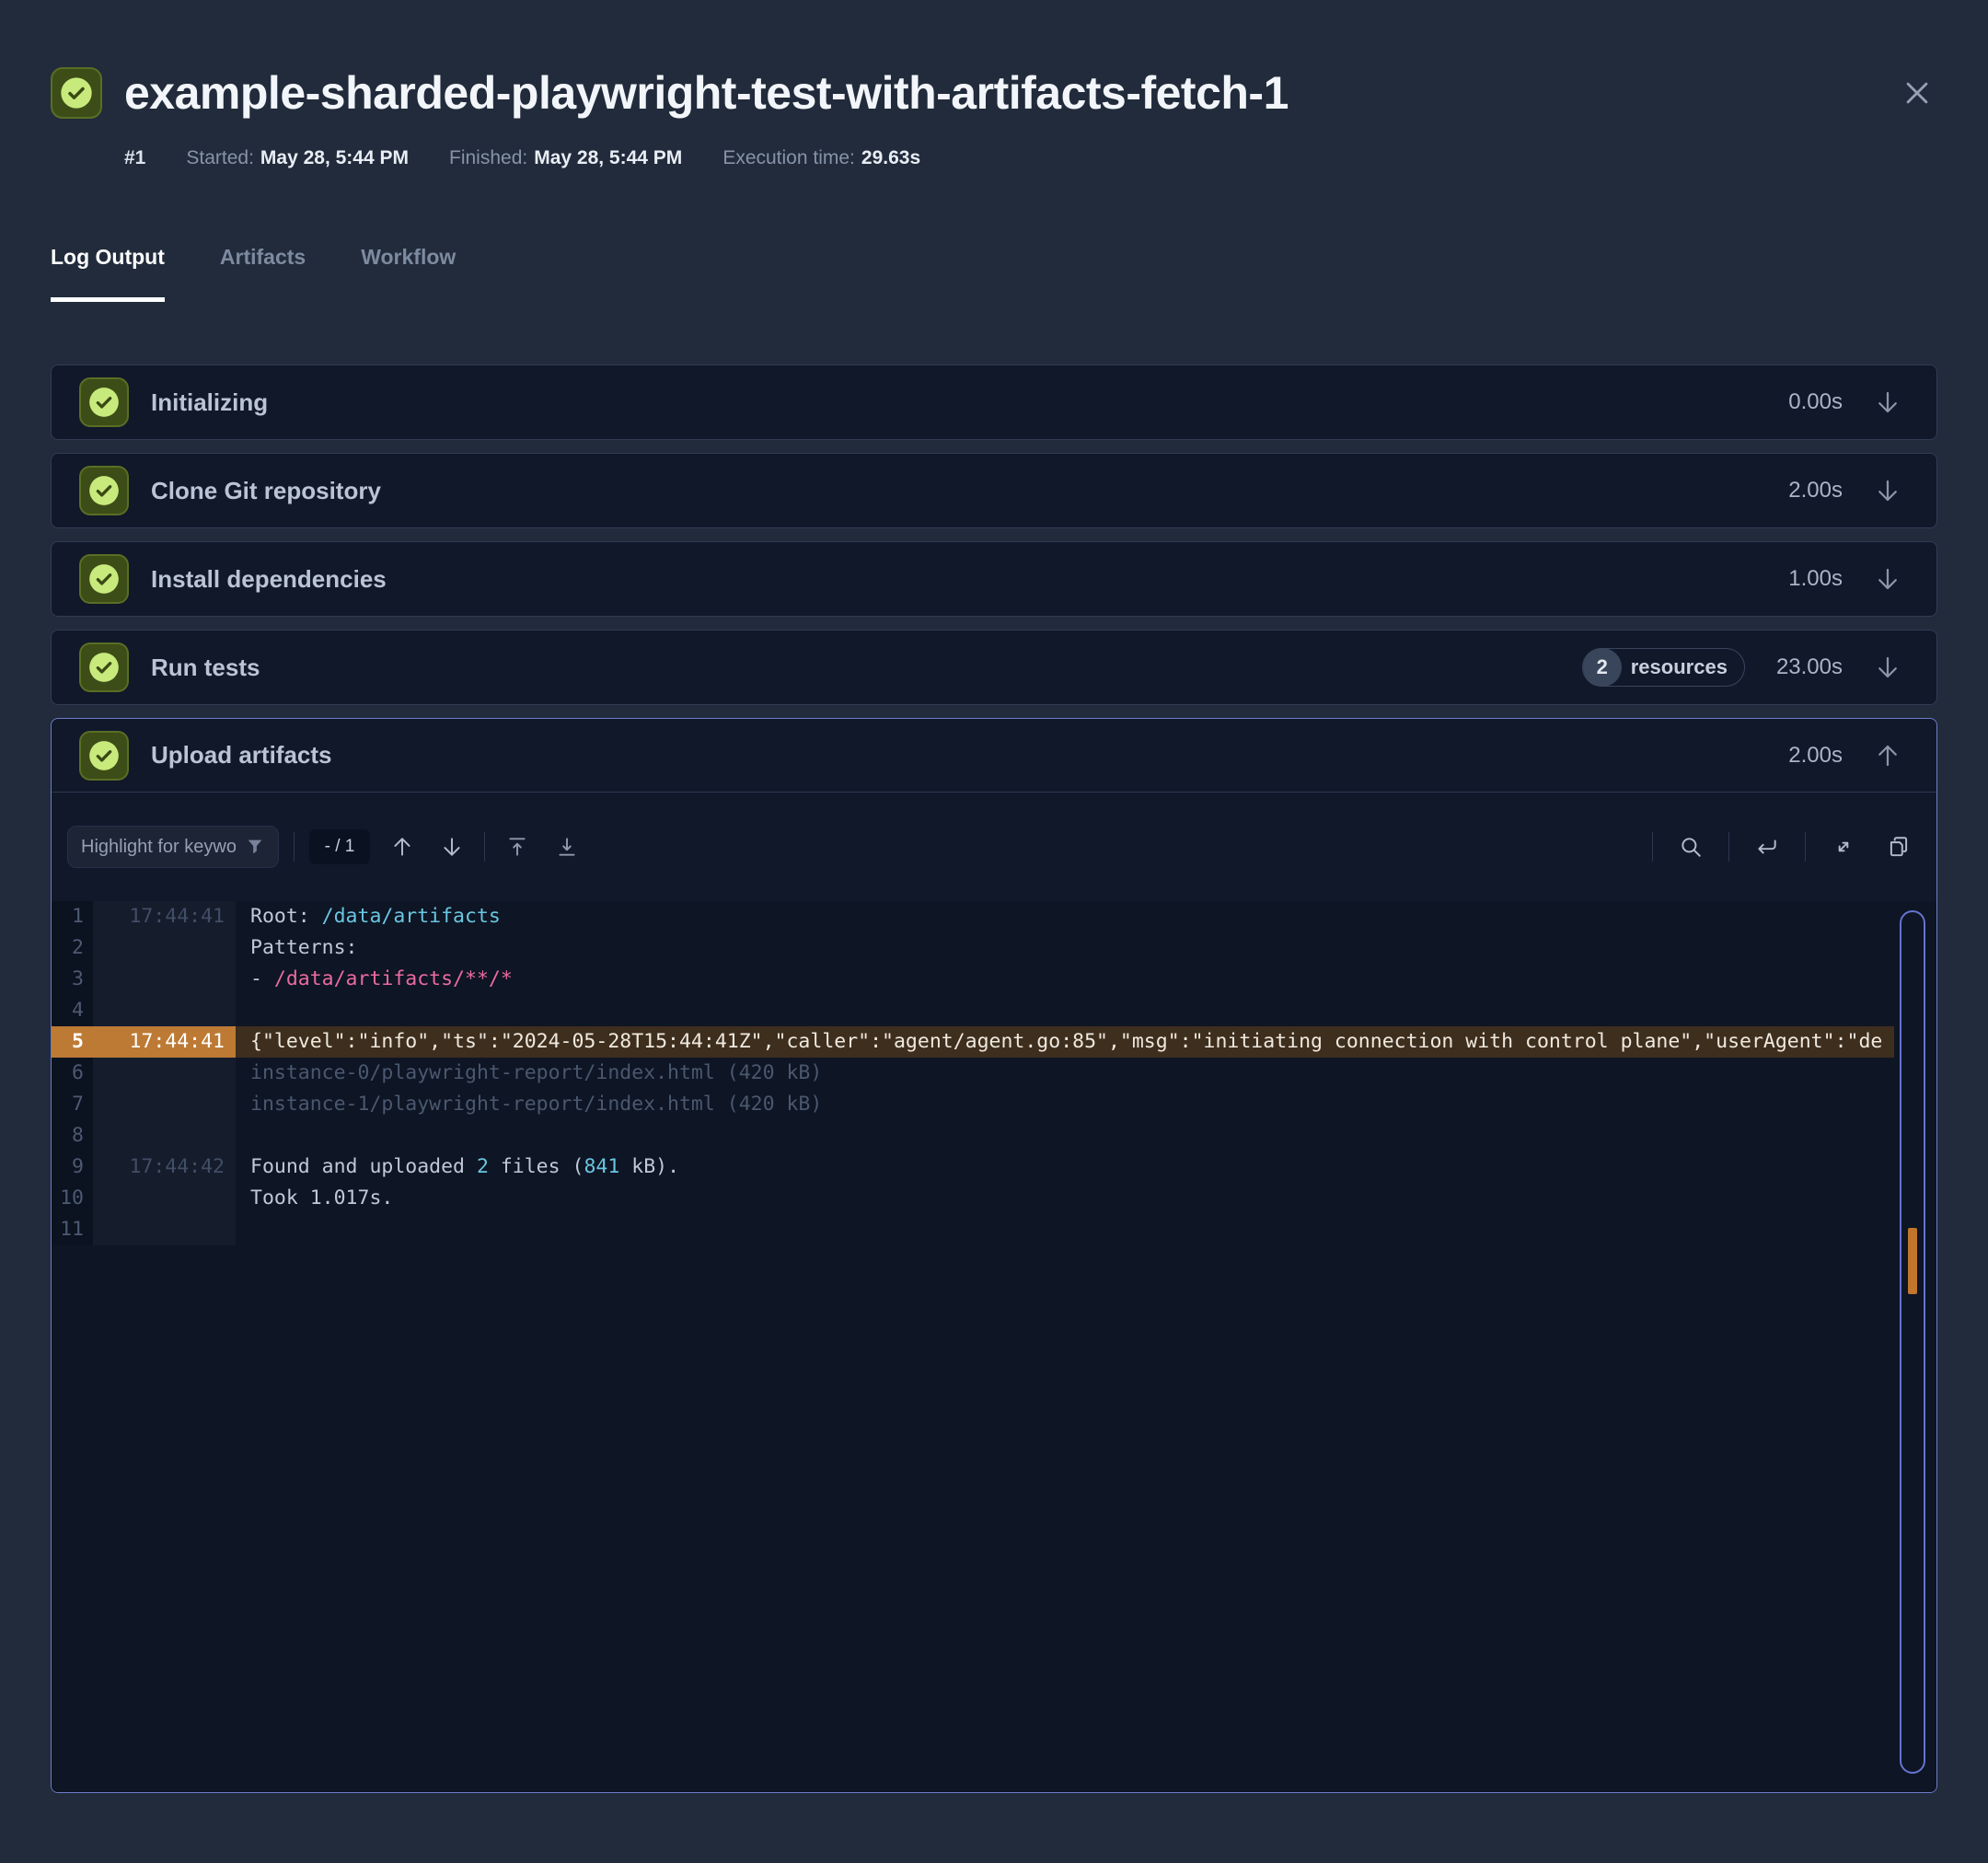 The width and height of the screenshot is (1988, 1863). Describe the element at coordinates (1690, 846) in the screenshot. I see `search-button` at that location.